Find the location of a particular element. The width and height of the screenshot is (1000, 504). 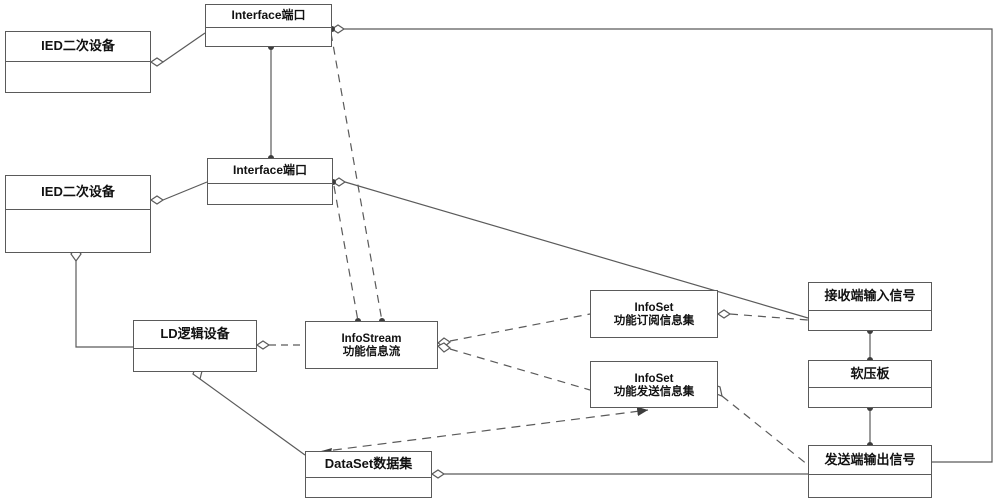

uml-class-ld: LD逻辑设备 is located at coordinates (195, 346).